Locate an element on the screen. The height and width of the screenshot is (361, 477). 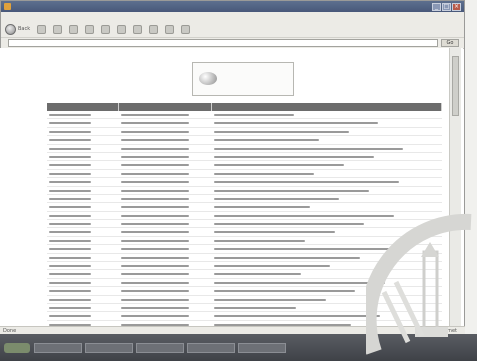
forward-icon is located at coordinates (42, 29).